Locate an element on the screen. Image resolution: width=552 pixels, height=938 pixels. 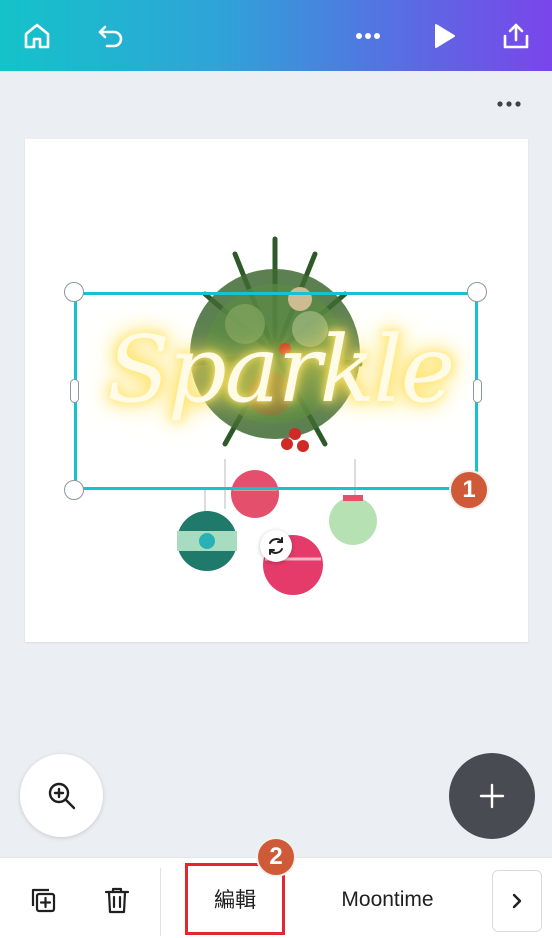
more-options-button is located at coordinates (368, 36).